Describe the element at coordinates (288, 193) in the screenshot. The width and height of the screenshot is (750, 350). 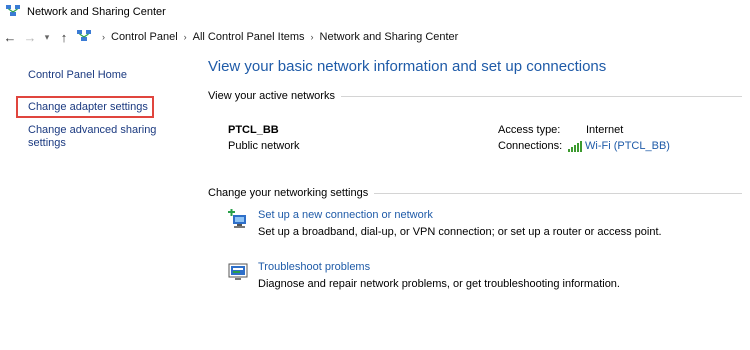
I see `change-settings-heading: Change your networking settings` at that location.